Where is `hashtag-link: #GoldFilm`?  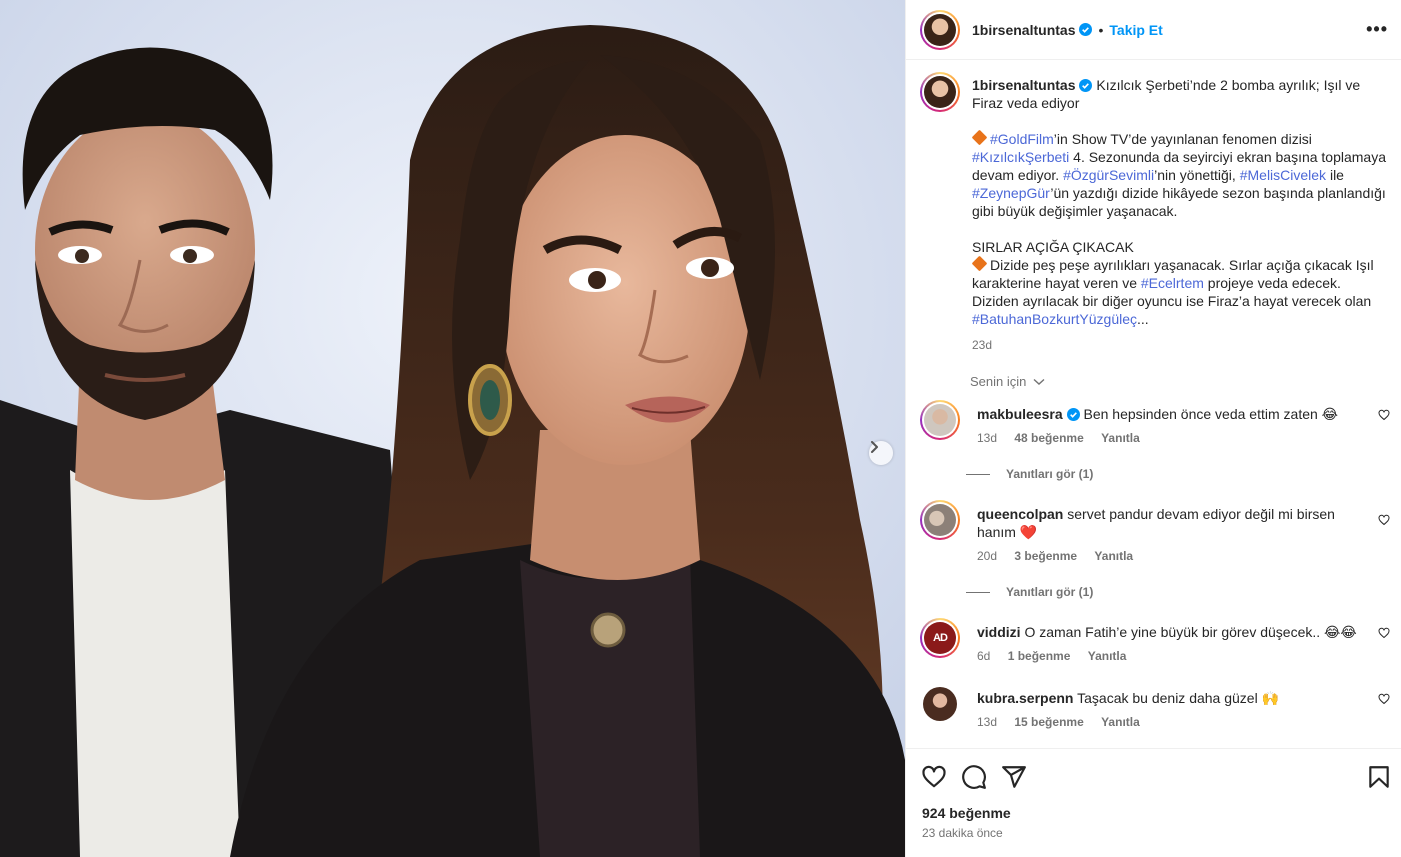
hashtag-link: #GoldFilm is located at coordinates (1022, 139).